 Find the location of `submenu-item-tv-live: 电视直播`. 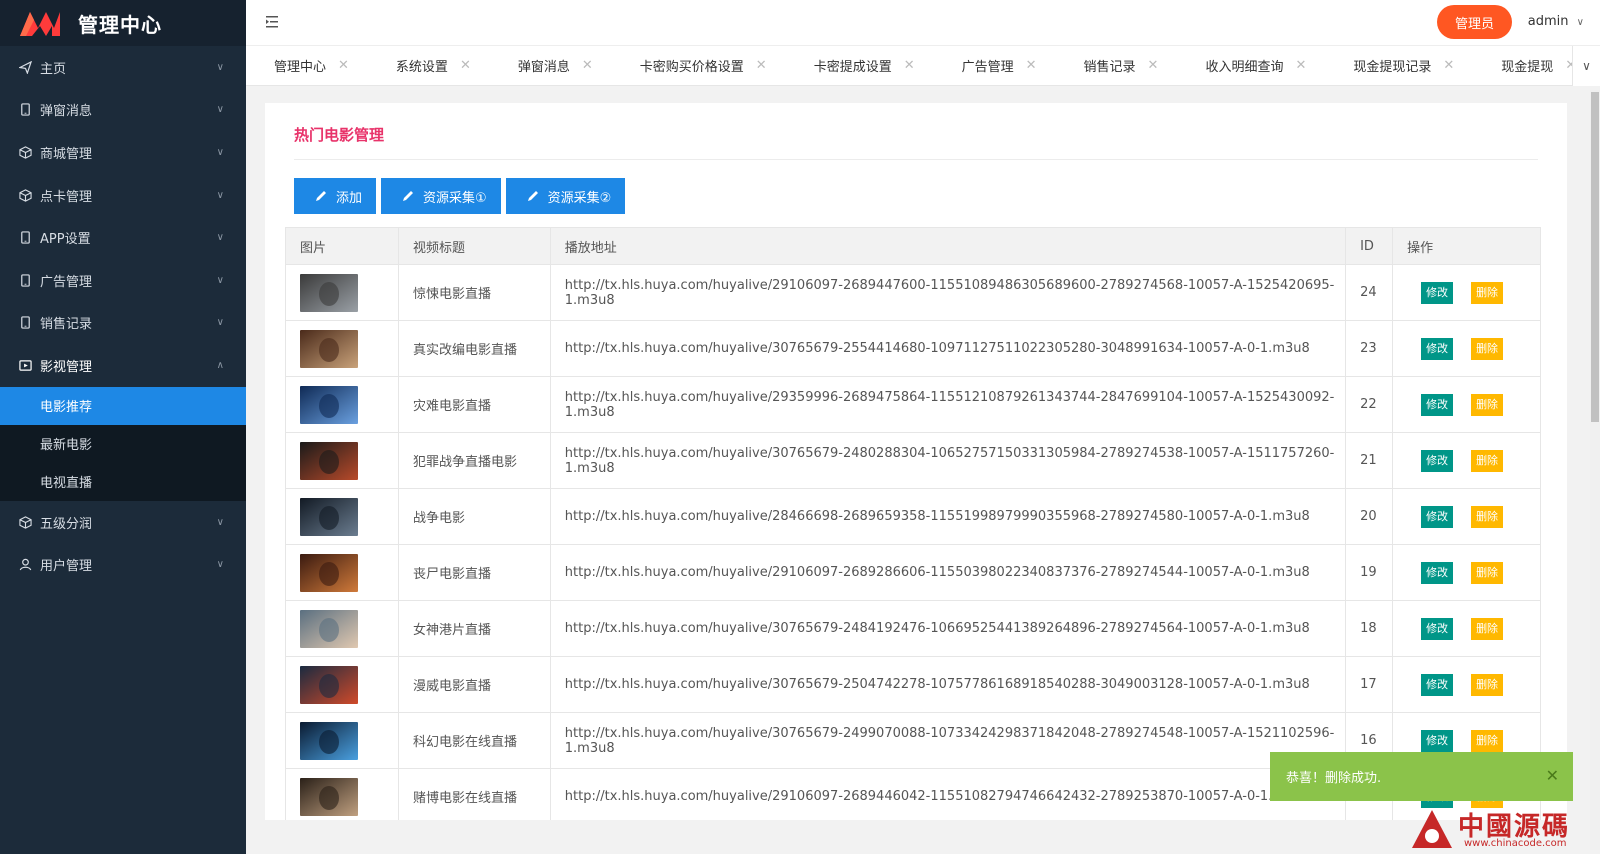

submenu-item-tv-live: 电视直播 is located at coordinates (123, 482).